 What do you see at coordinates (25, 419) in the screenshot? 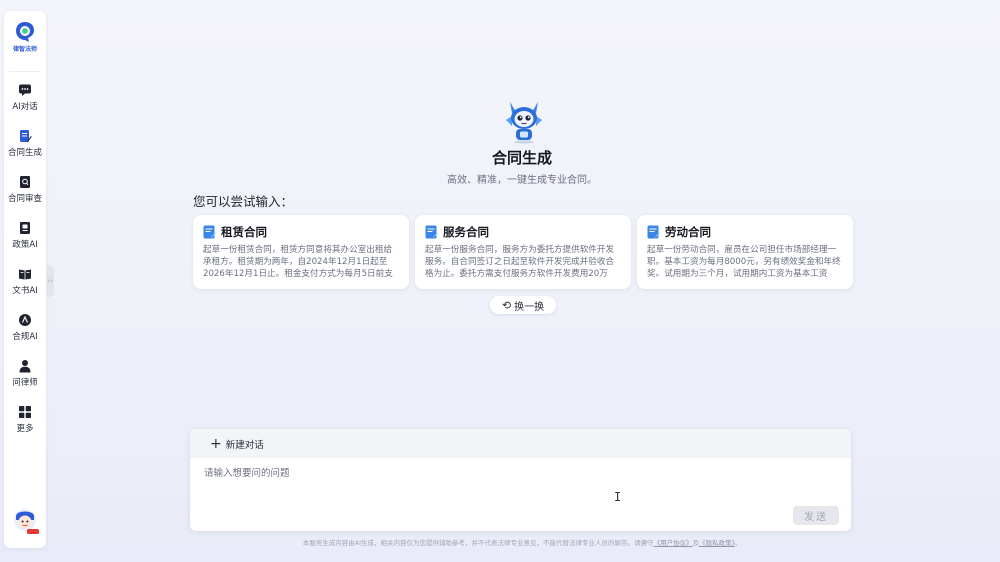
I see `sidebar-item-more: 更多` at bounding box center [25, 419].